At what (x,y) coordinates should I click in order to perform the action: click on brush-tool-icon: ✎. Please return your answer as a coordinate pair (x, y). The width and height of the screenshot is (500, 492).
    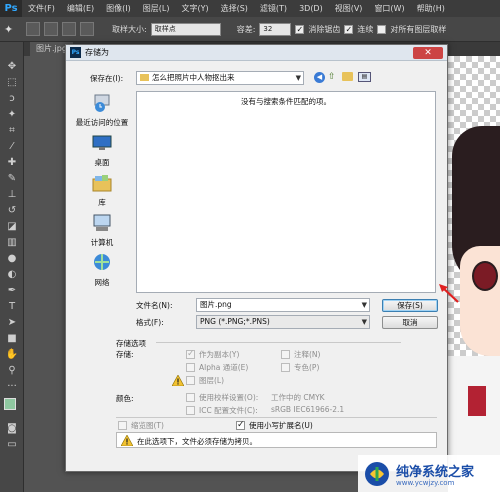
    Looking at the image, I should click on (12, 178).